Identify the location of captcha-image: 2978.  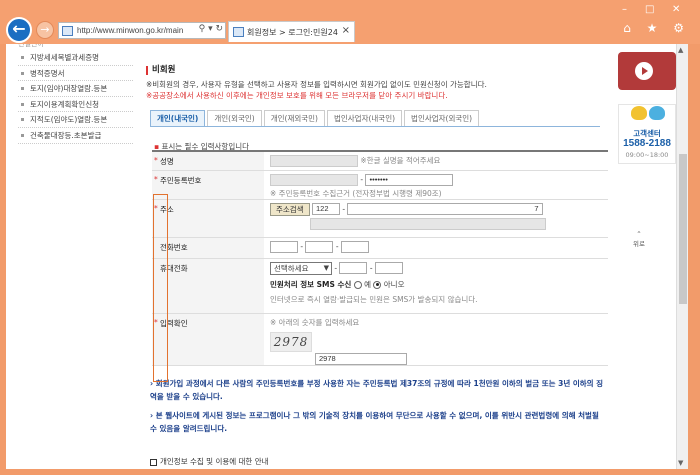
(291, 341).